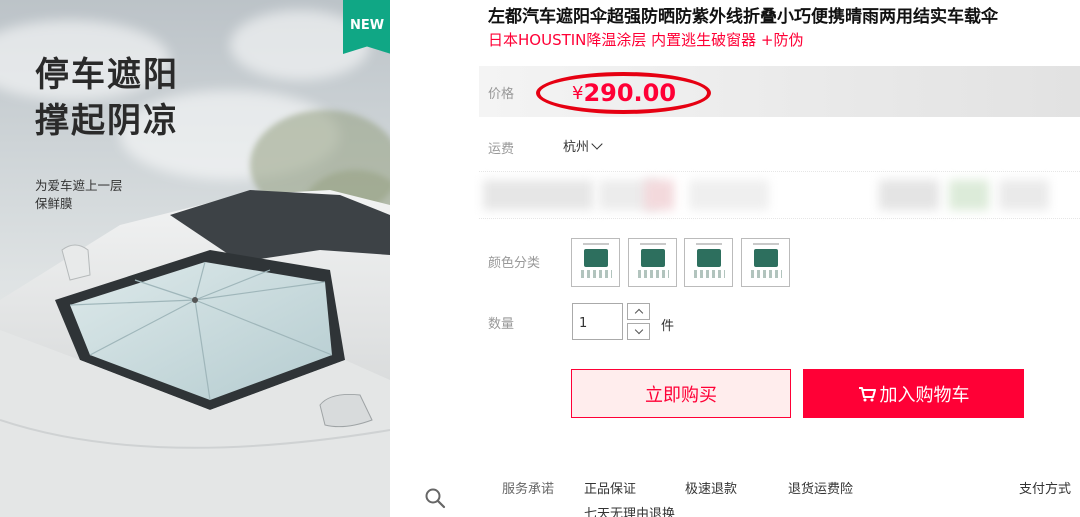  I want to click on shipping-city-select: 杭州, so click(583, 145).